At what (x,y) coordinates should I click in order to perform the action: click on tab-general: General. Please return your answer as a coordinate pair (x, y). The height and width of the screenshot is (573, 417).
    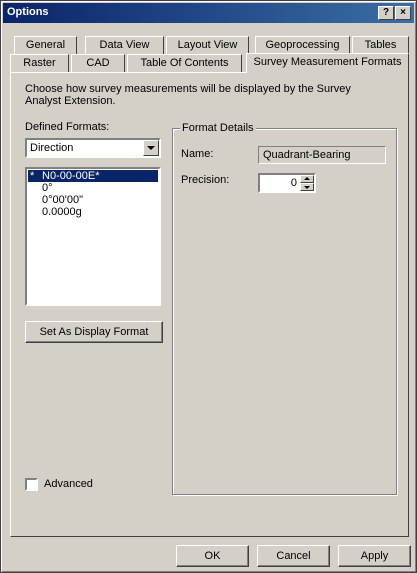
    Looking at the image, I should click on (45, 45).